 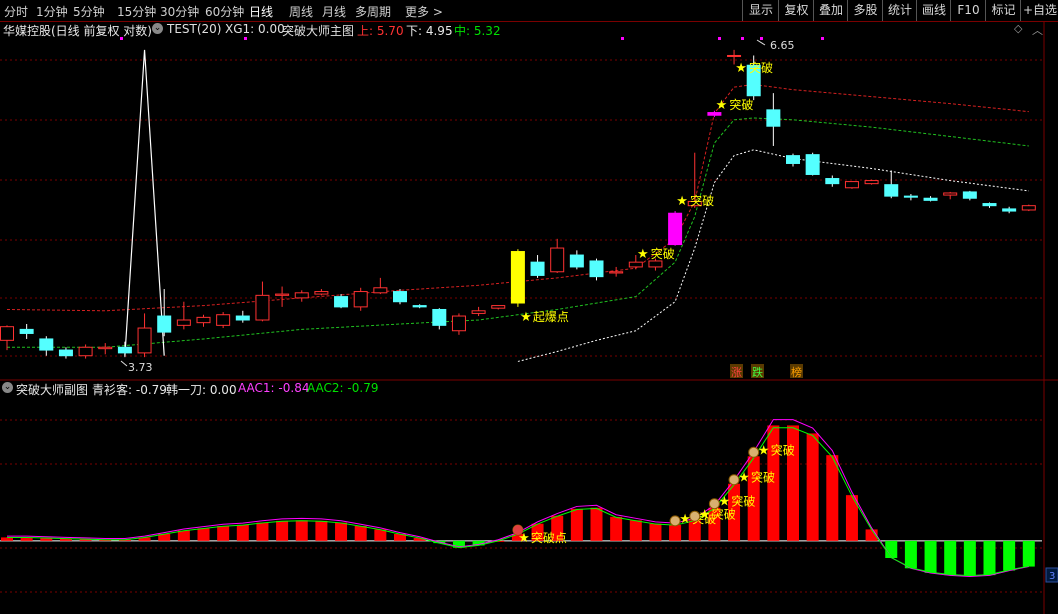 I want to click on tupo-dian-label: 突破点, so click(x=549, y=537).